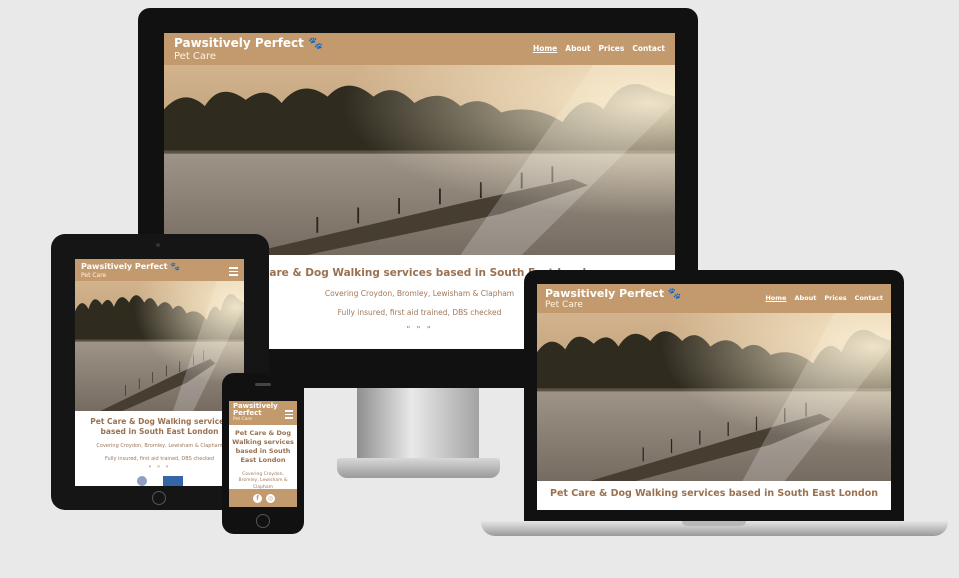 This screenshot has height=578, width=959. I want to click on laptop-nav-home: Home, so click(775, 298).